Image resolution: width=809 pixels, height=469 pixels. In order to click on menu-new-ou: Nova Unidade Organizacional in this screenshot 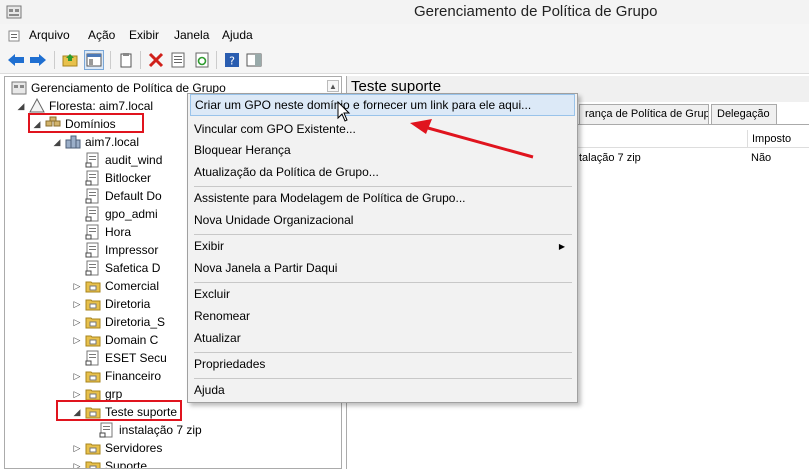, I will do `click(382, 220)`.